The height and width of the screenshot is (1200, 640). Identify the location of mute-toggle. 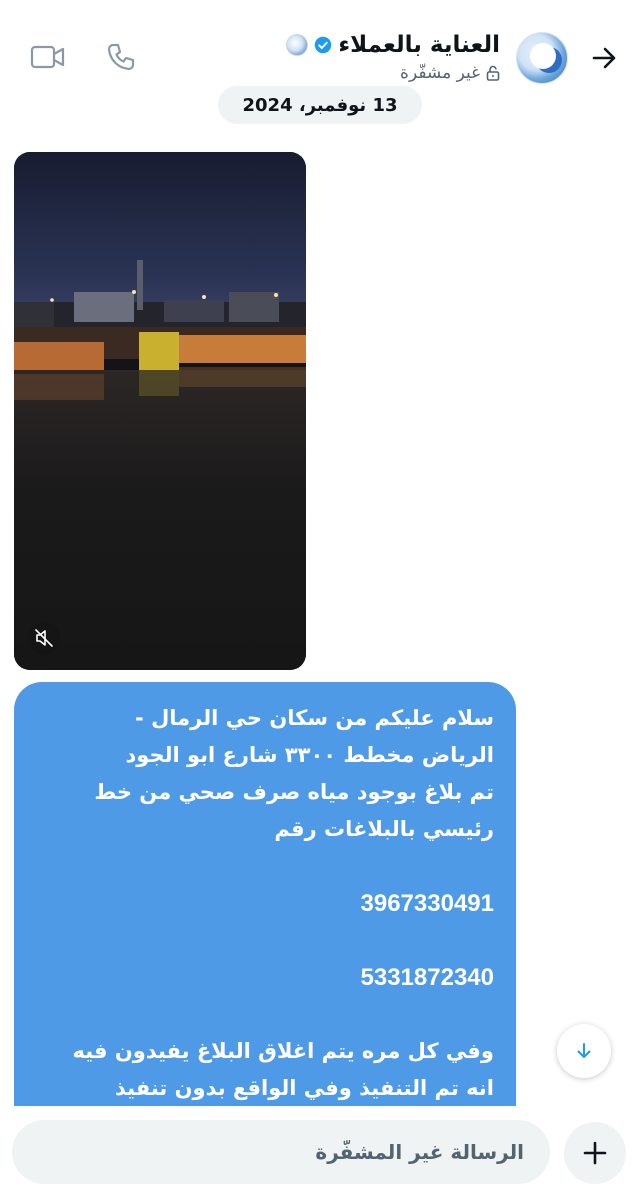
(44, 638).